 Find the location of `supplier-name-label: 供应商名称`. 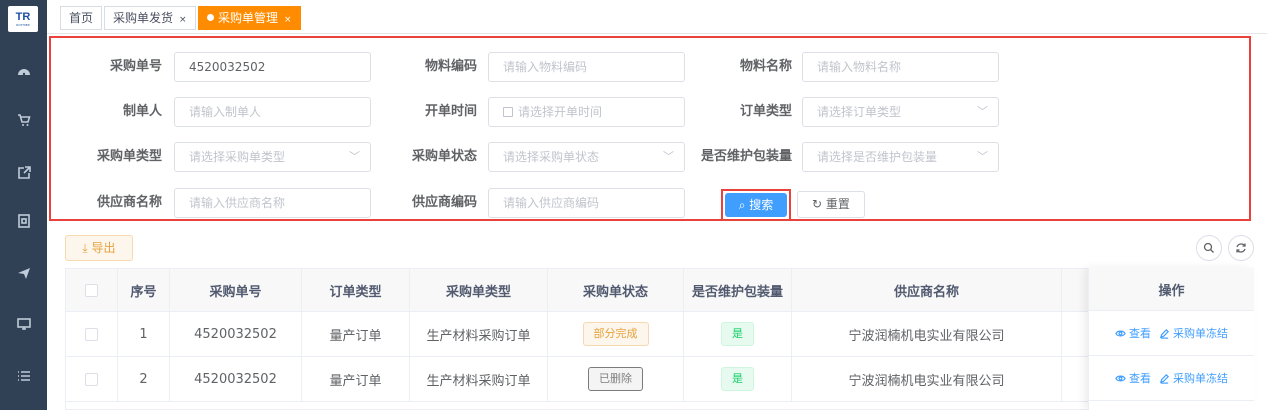

supplier-name-label: 供应商名称 is located at coordinates (129, 202).